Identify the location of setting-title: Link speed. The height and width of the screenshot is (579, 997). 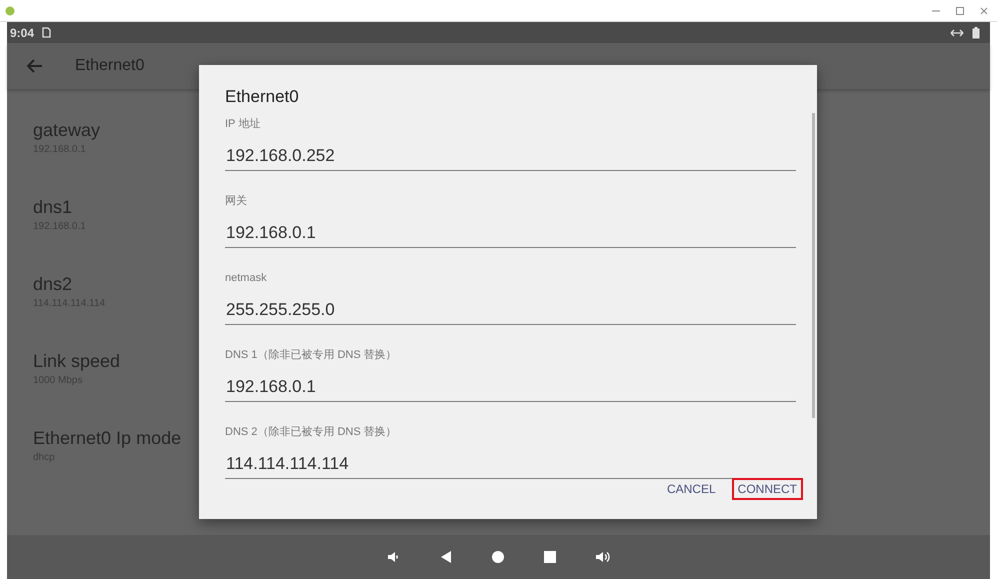
(77, 361).